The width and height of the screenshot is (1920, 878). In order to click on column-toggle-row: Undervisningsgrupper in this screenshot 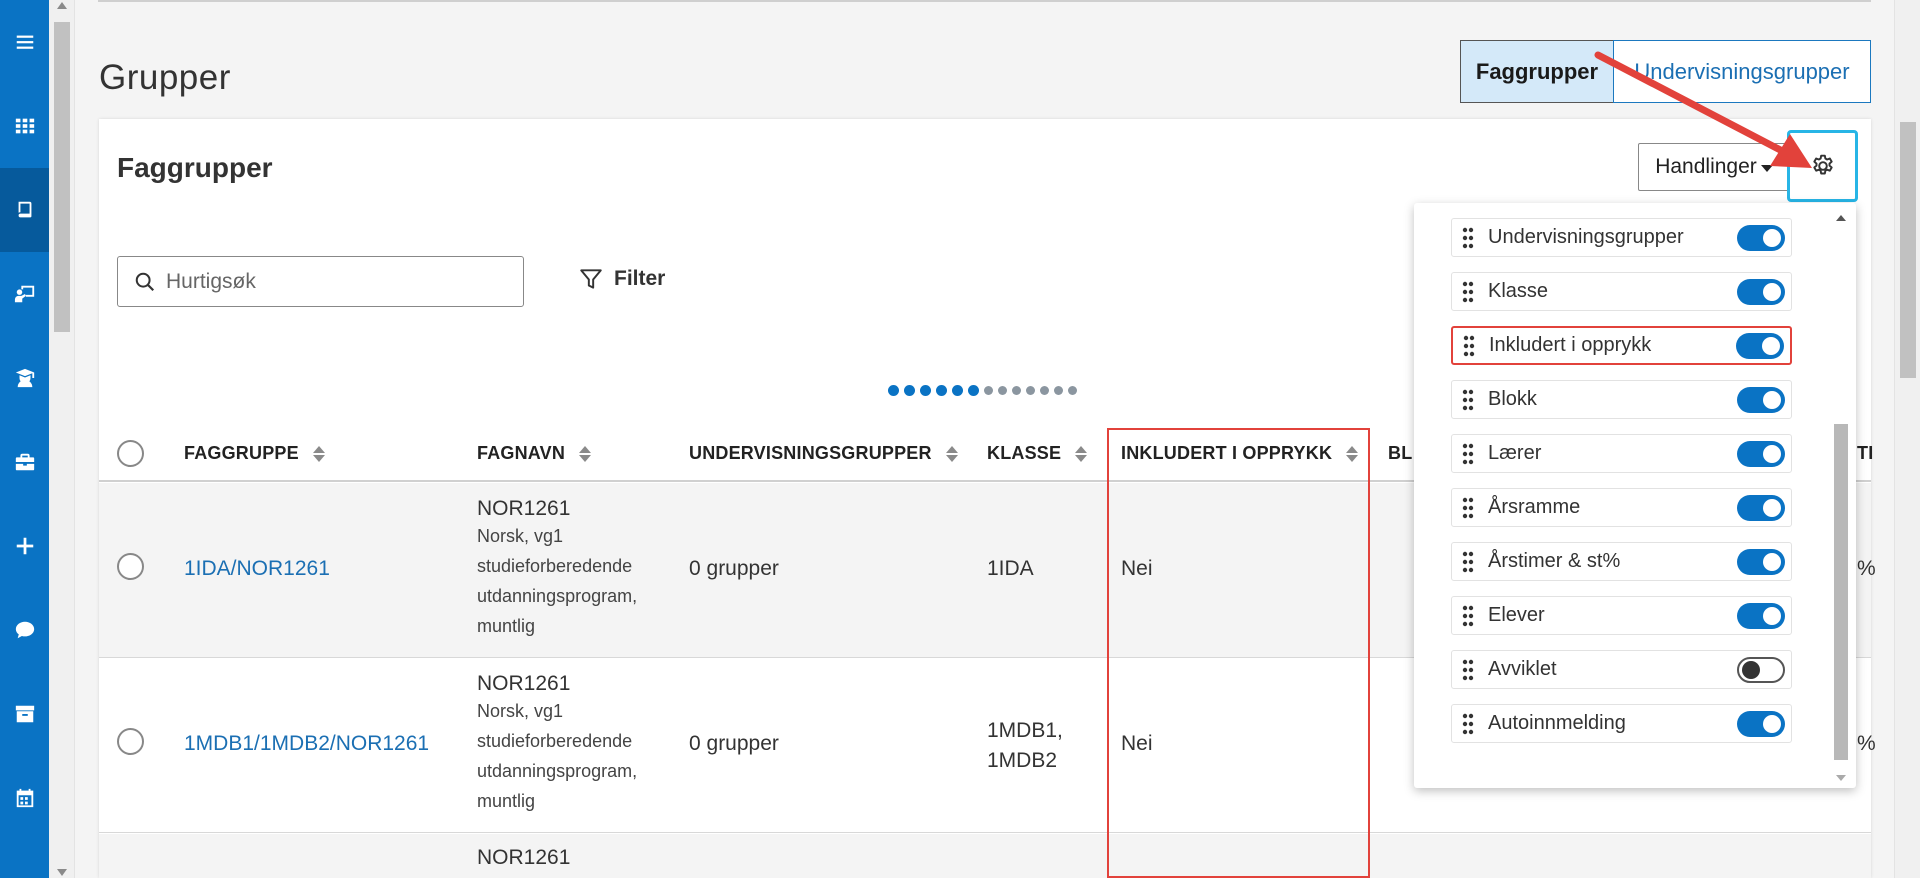, I will do `click(1621, 237)`.